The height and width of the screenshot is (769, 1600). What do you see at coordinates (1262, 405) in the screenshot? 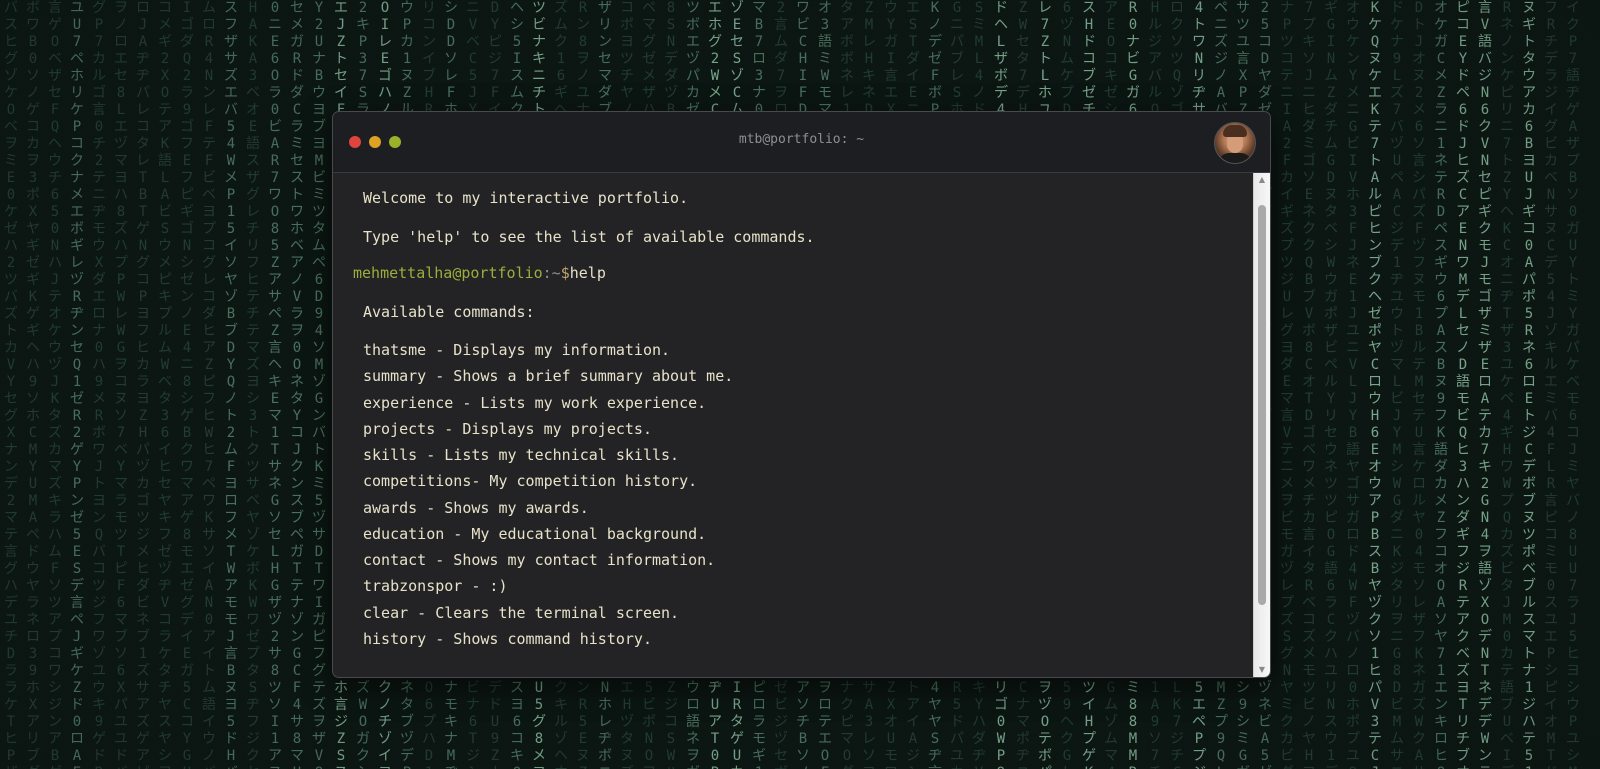
I see `scroll-thumb` at bounding box center [1262, 405].